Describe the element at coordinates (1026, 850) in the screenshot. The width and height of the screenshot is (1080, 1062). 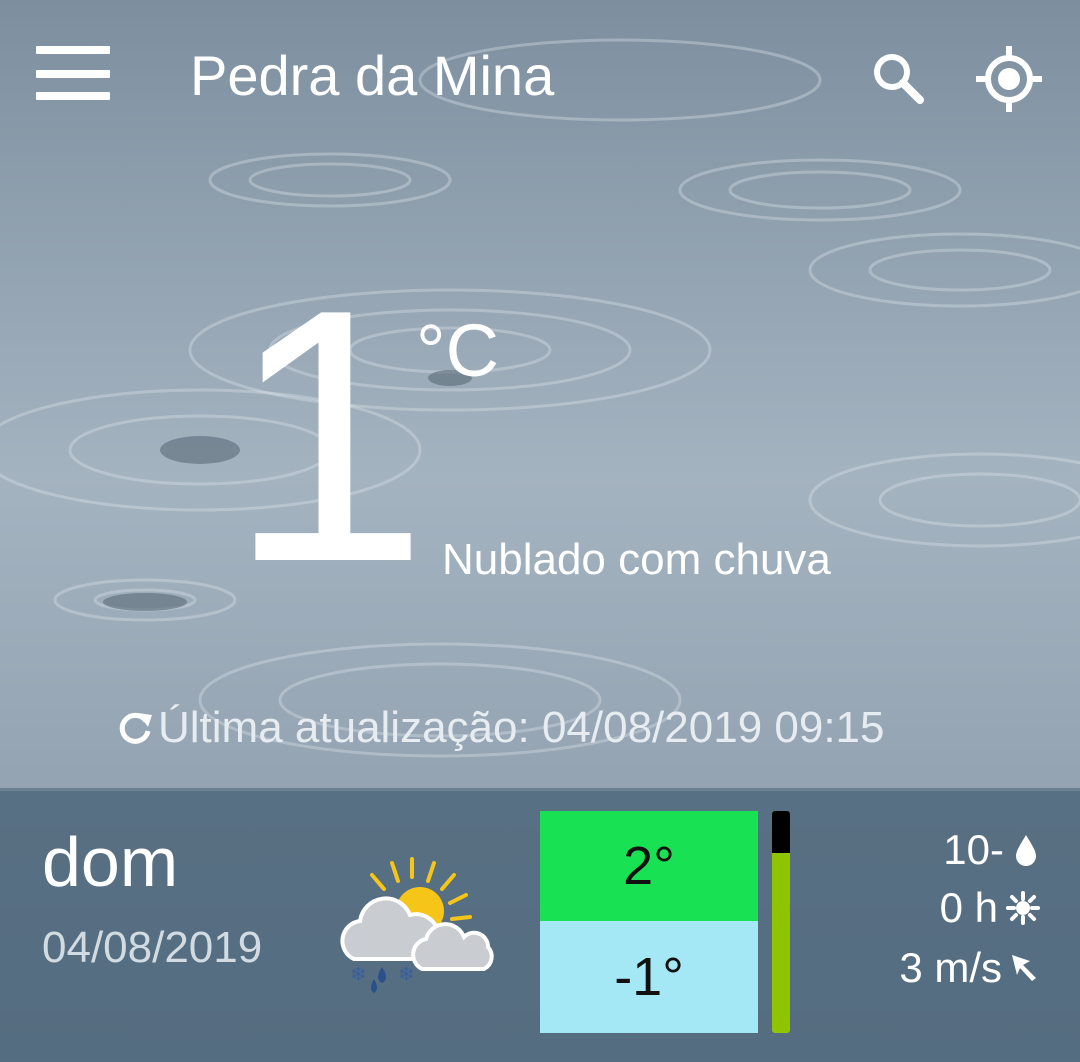
I see `raindrop-icon` at that location.